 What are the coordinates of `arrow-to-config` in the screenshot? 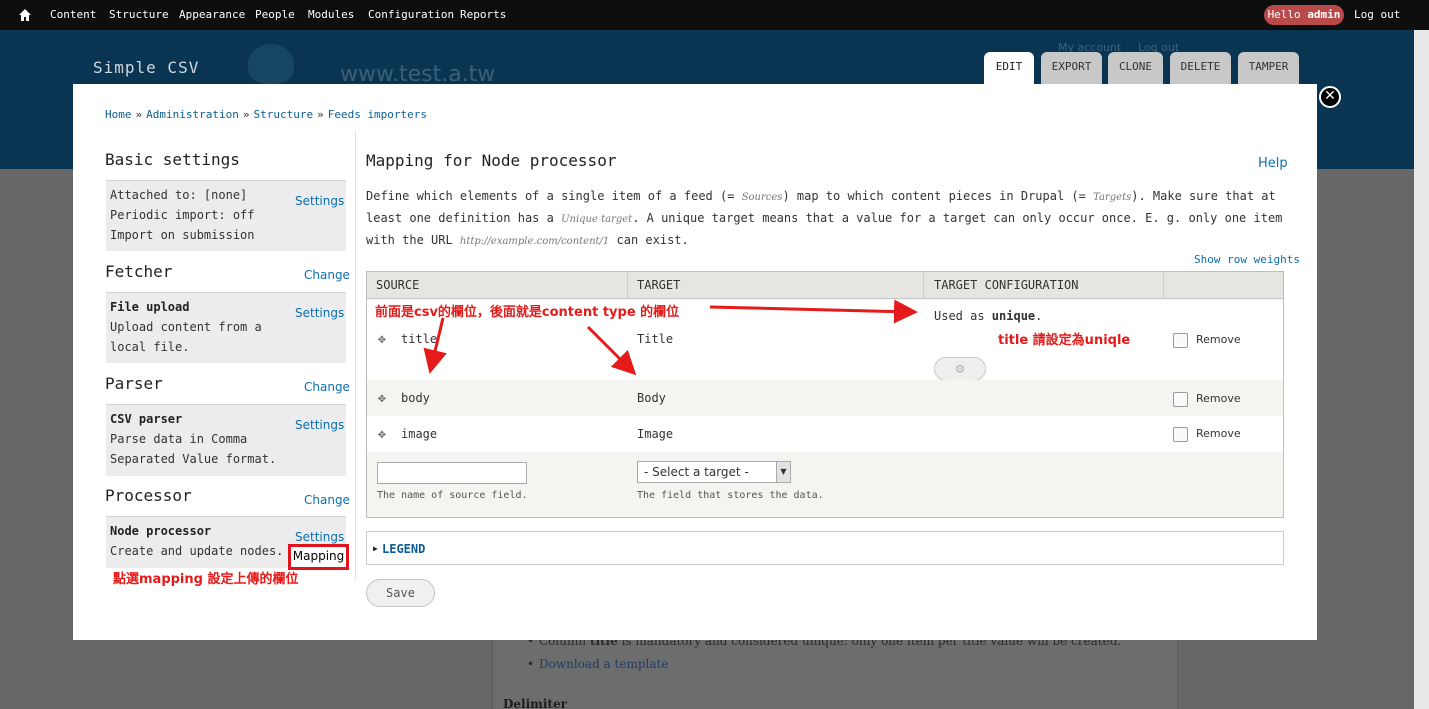 It's located at (813, 311).